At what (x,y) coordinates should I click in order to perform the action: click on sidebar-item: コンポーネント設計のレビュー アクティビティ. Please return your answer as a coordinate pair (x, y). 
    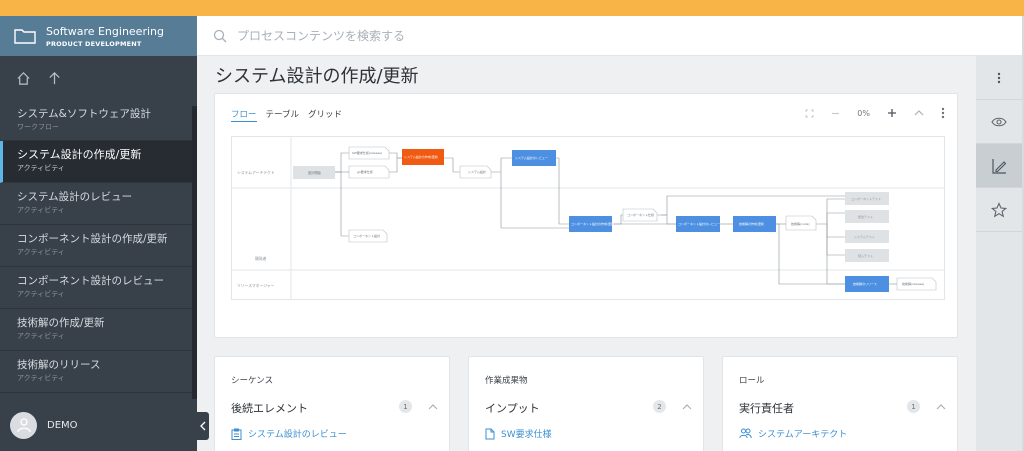
    Looking at the image, I should click on (96, 288).